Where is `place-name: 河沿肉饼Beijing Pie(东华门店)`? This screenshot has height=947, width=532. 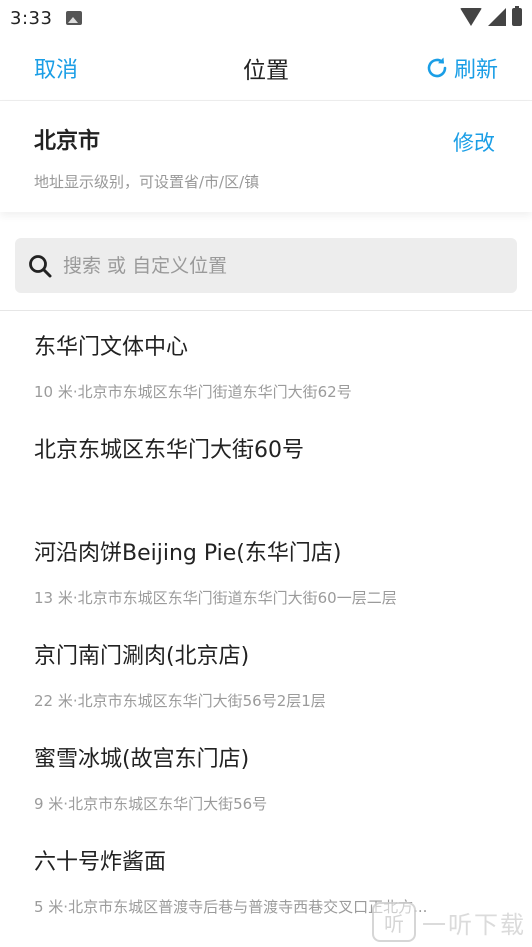
place-name: 河沿肉饼Beijing Pie(东华门店) is located at coordinates (188, 553).